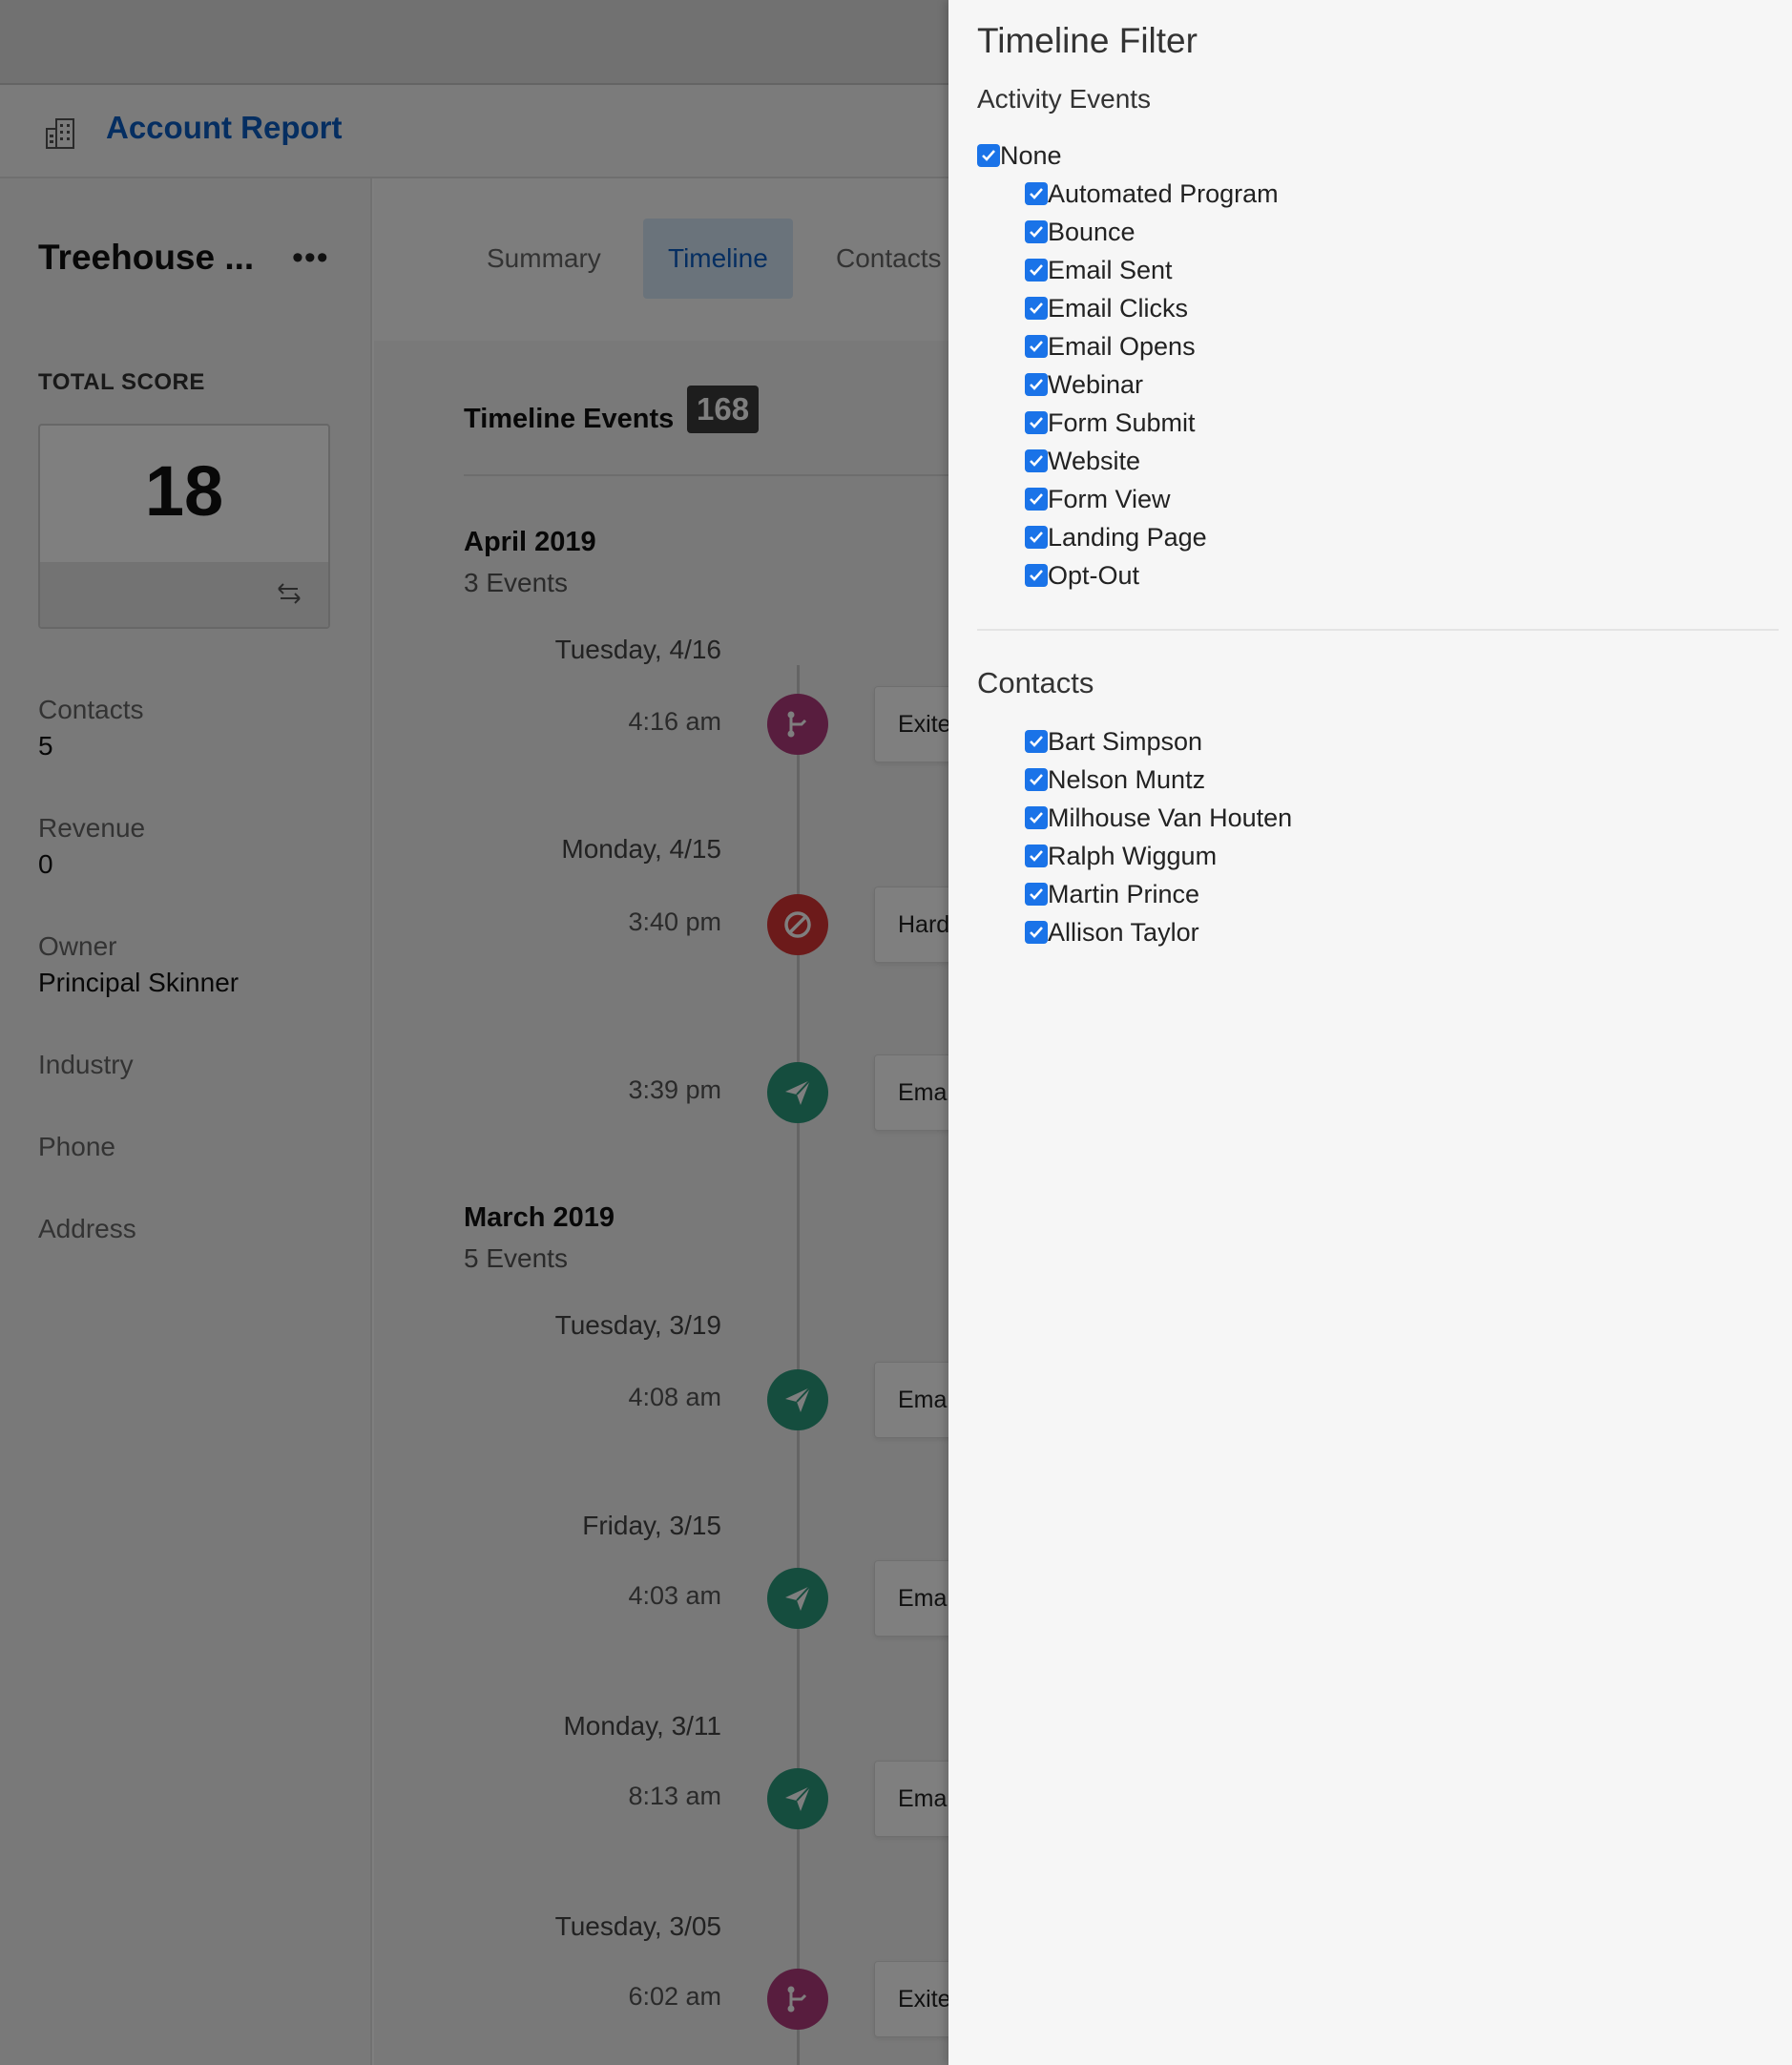 The image size is (1792, 2065). I want to click on filter-contact-checkbox: Ralph Wiggum, so click(1121, 856).